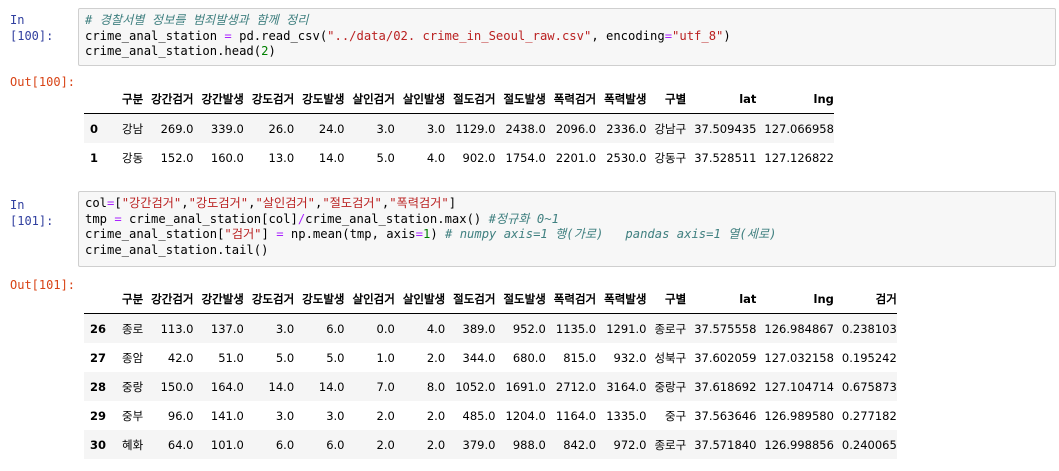  Describe the element at coordinates (630, 357) in the screenshot. I see `table-cell: 932.0` at that location.